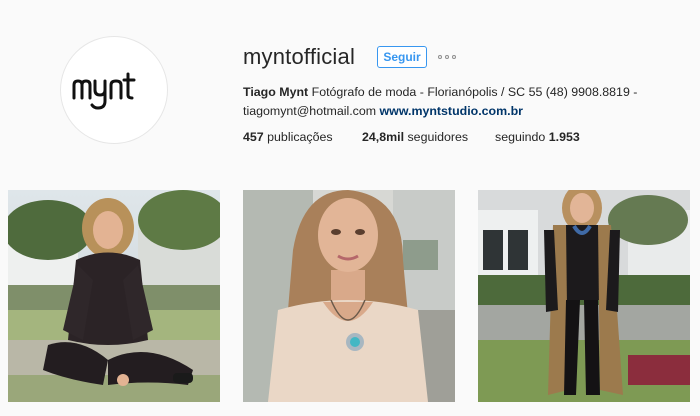  I want to click on posts-stat: 457 publicações, so click(288, 137).